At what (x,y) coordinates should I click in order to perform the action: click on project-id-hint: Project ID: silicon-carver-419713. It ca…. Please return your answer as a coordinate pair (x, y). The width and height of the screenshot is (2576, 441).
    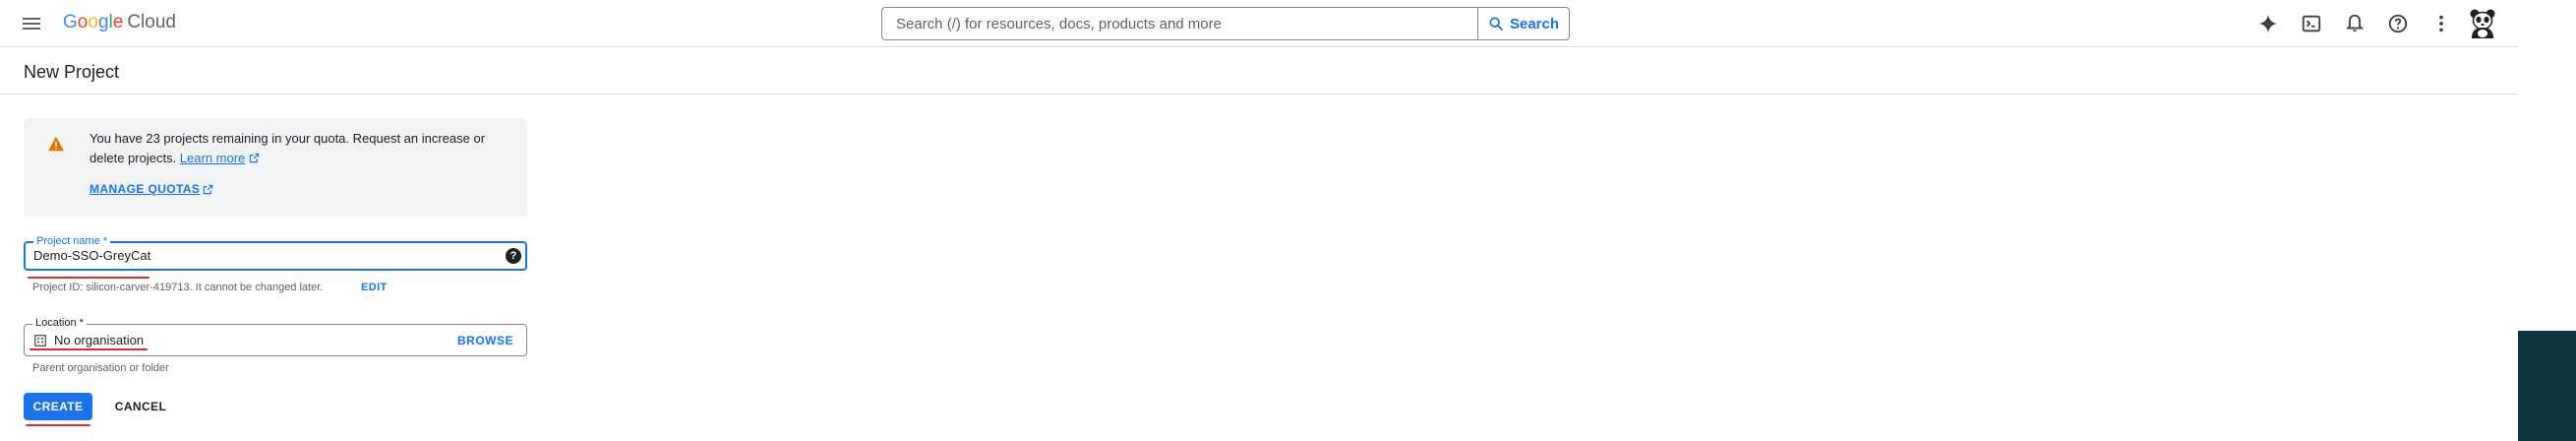
    Looking at the image, I should click on (178, 287).